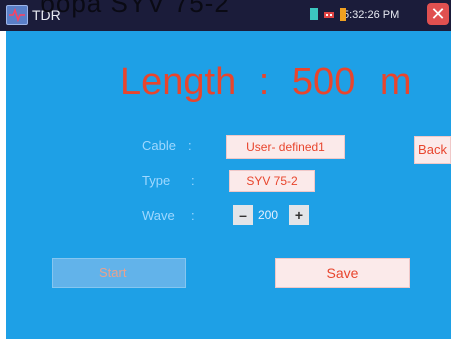 The image size is (451, 339). Describe the element at coordinates (190, 145) in the screenshot. I see `cable-colon: :` at that location.